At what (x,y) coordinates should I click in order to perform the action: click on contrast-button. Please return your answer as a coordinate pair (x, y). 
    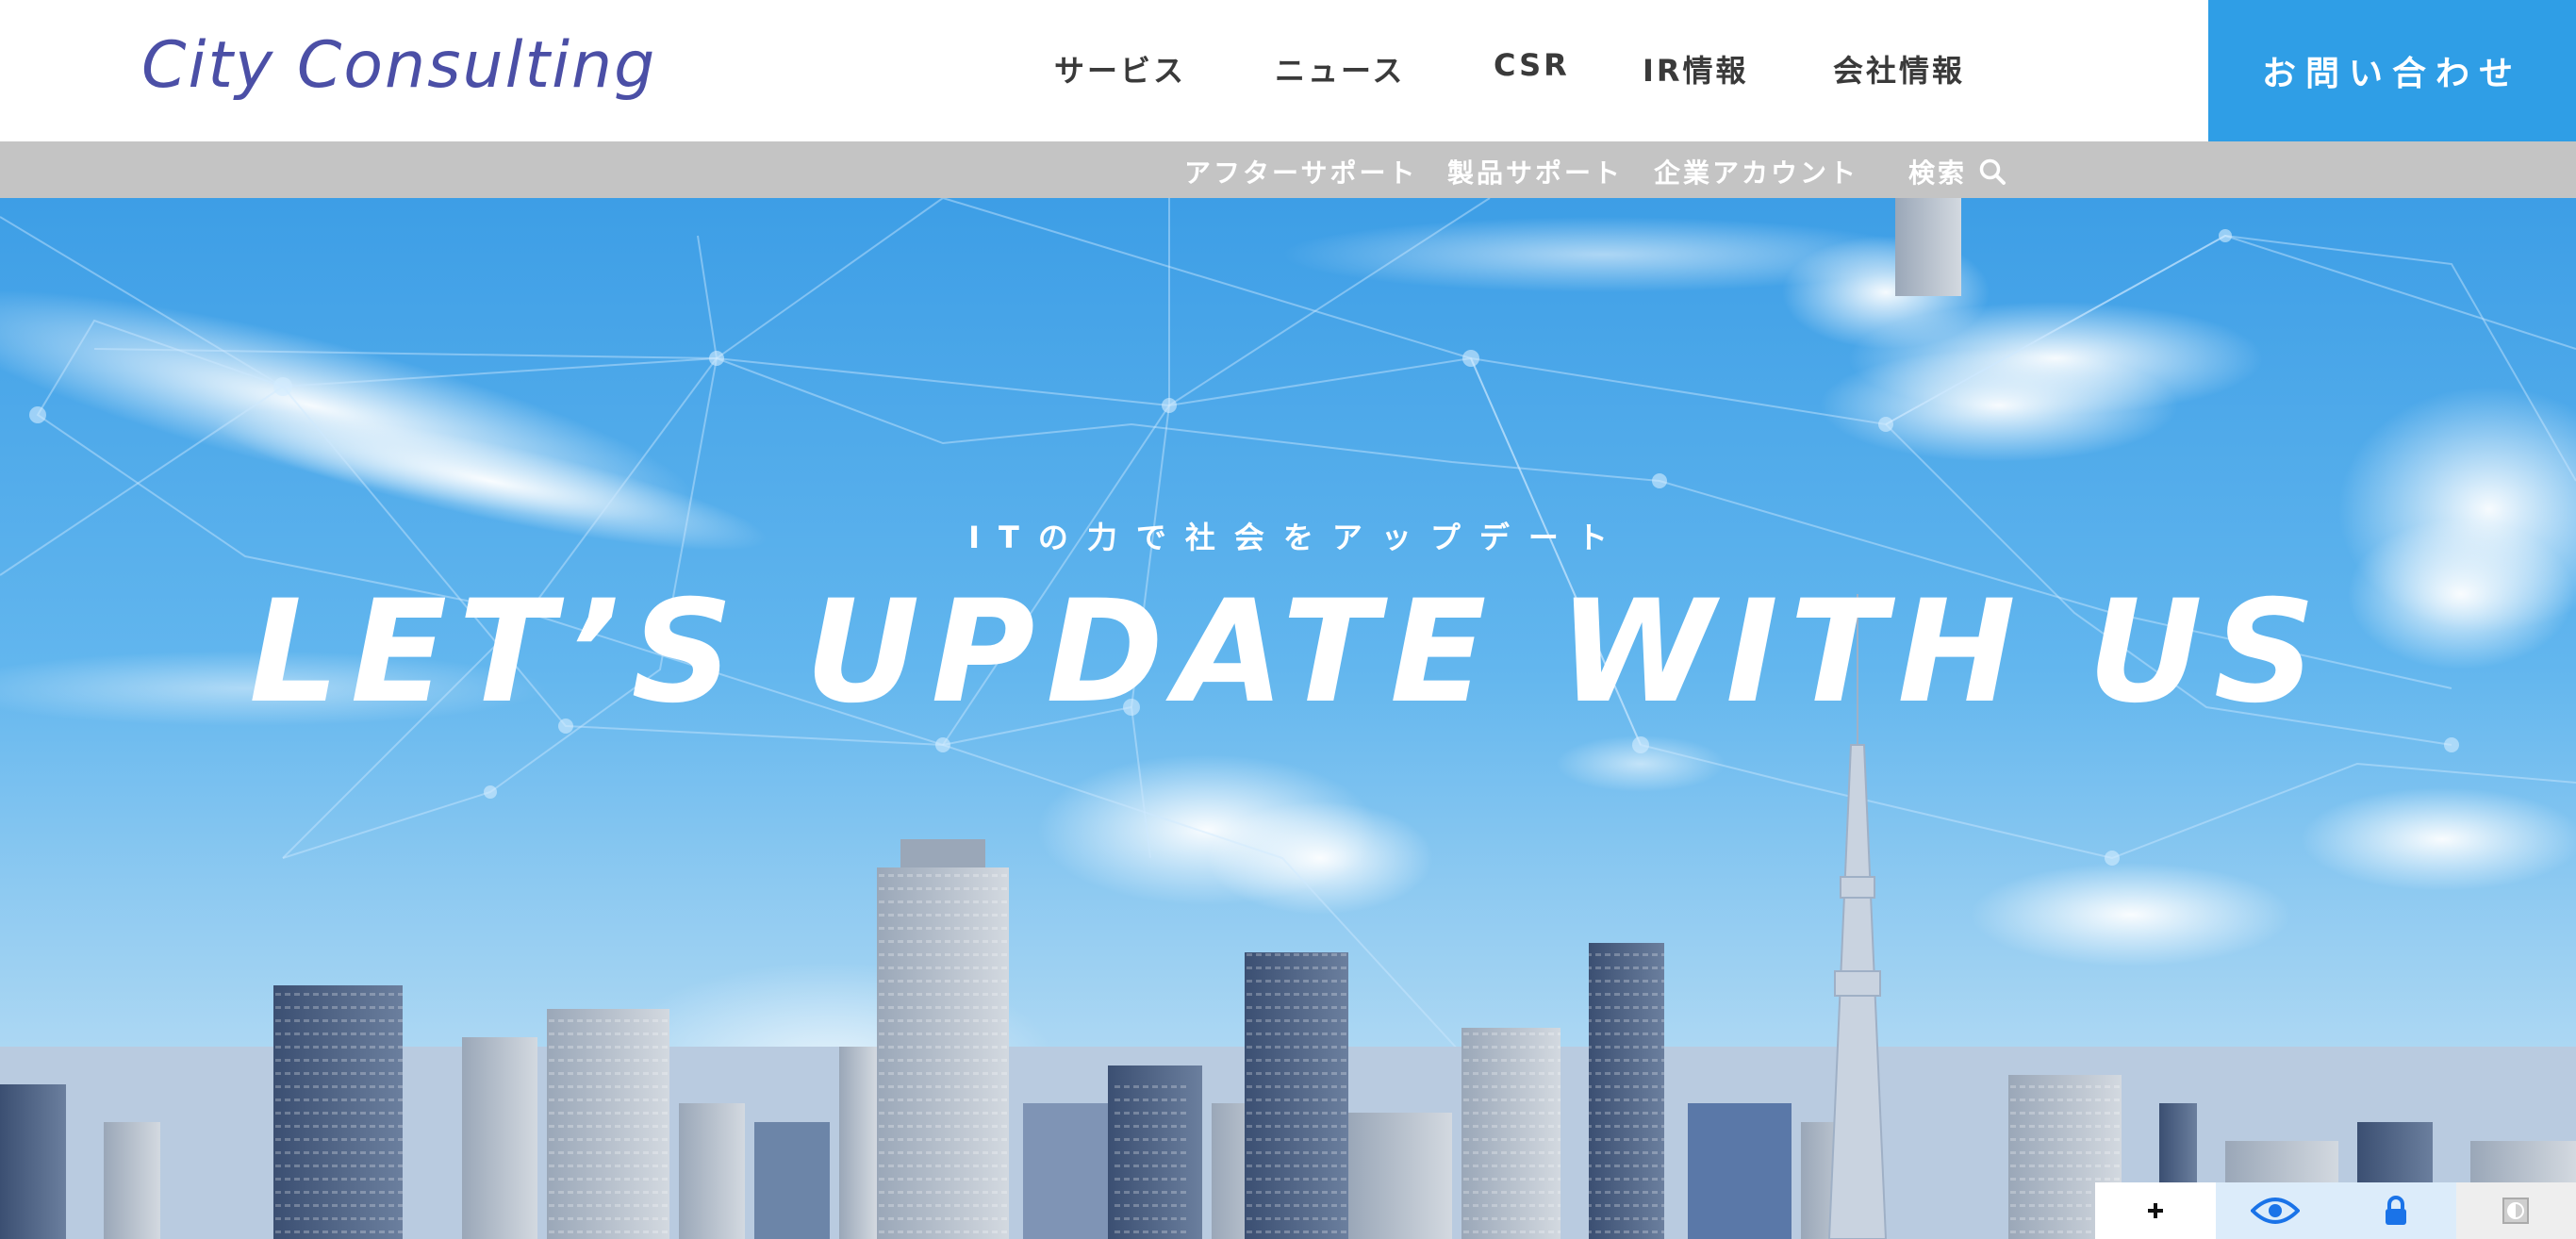
    Looking at the image, I should click on (2515, 1210).